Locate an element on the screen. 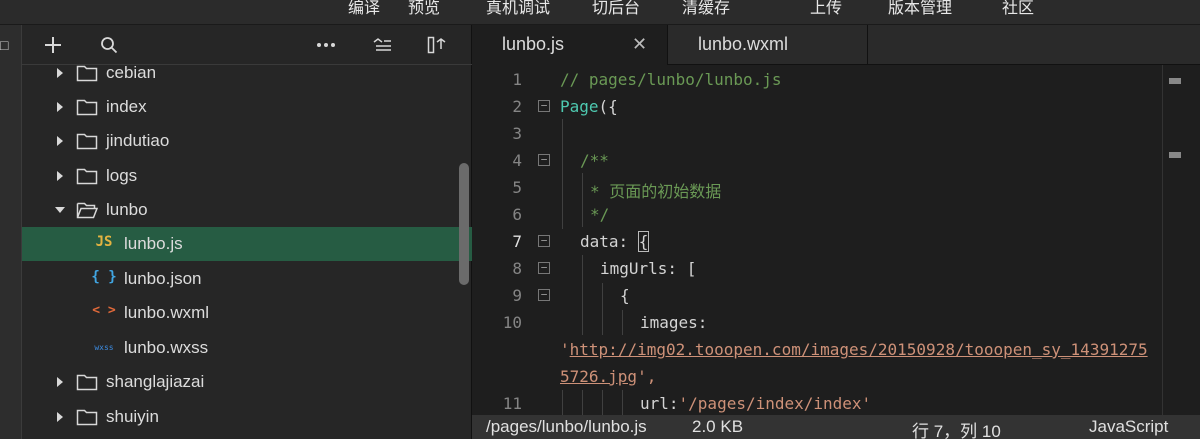 Image resolution: width=1200 pixels, height=439 pixels. code-comment: * 页面的初始数据 is located at coordinates (656, 191).